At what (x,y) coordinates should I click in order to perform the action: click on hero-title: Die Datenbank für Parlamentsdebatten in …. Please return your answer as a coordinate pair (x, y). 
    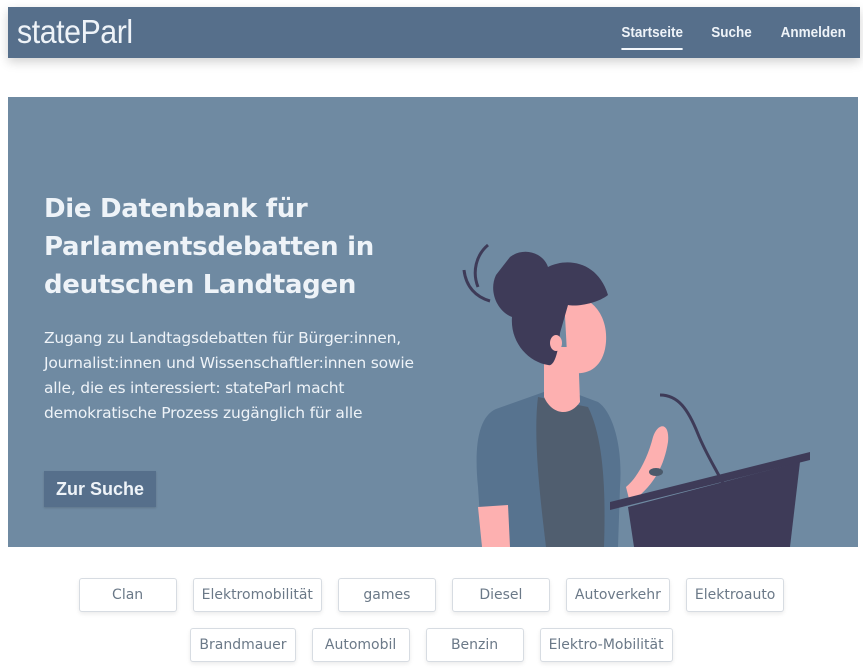
    Looking at the image, I should click on (209, 247).